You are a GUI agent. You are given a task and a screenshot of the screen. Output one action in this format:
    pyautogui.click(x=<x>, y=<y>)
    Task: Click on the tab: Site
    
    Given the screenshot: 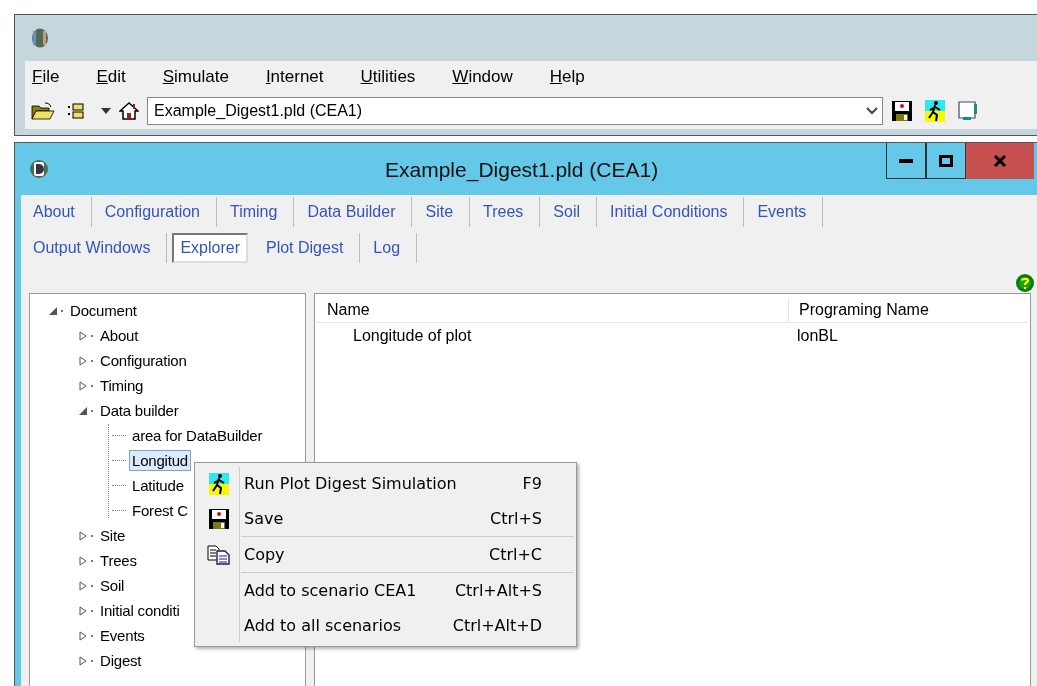 What is the action you would take?
    pyautogui.click(x=444, y=212)
    